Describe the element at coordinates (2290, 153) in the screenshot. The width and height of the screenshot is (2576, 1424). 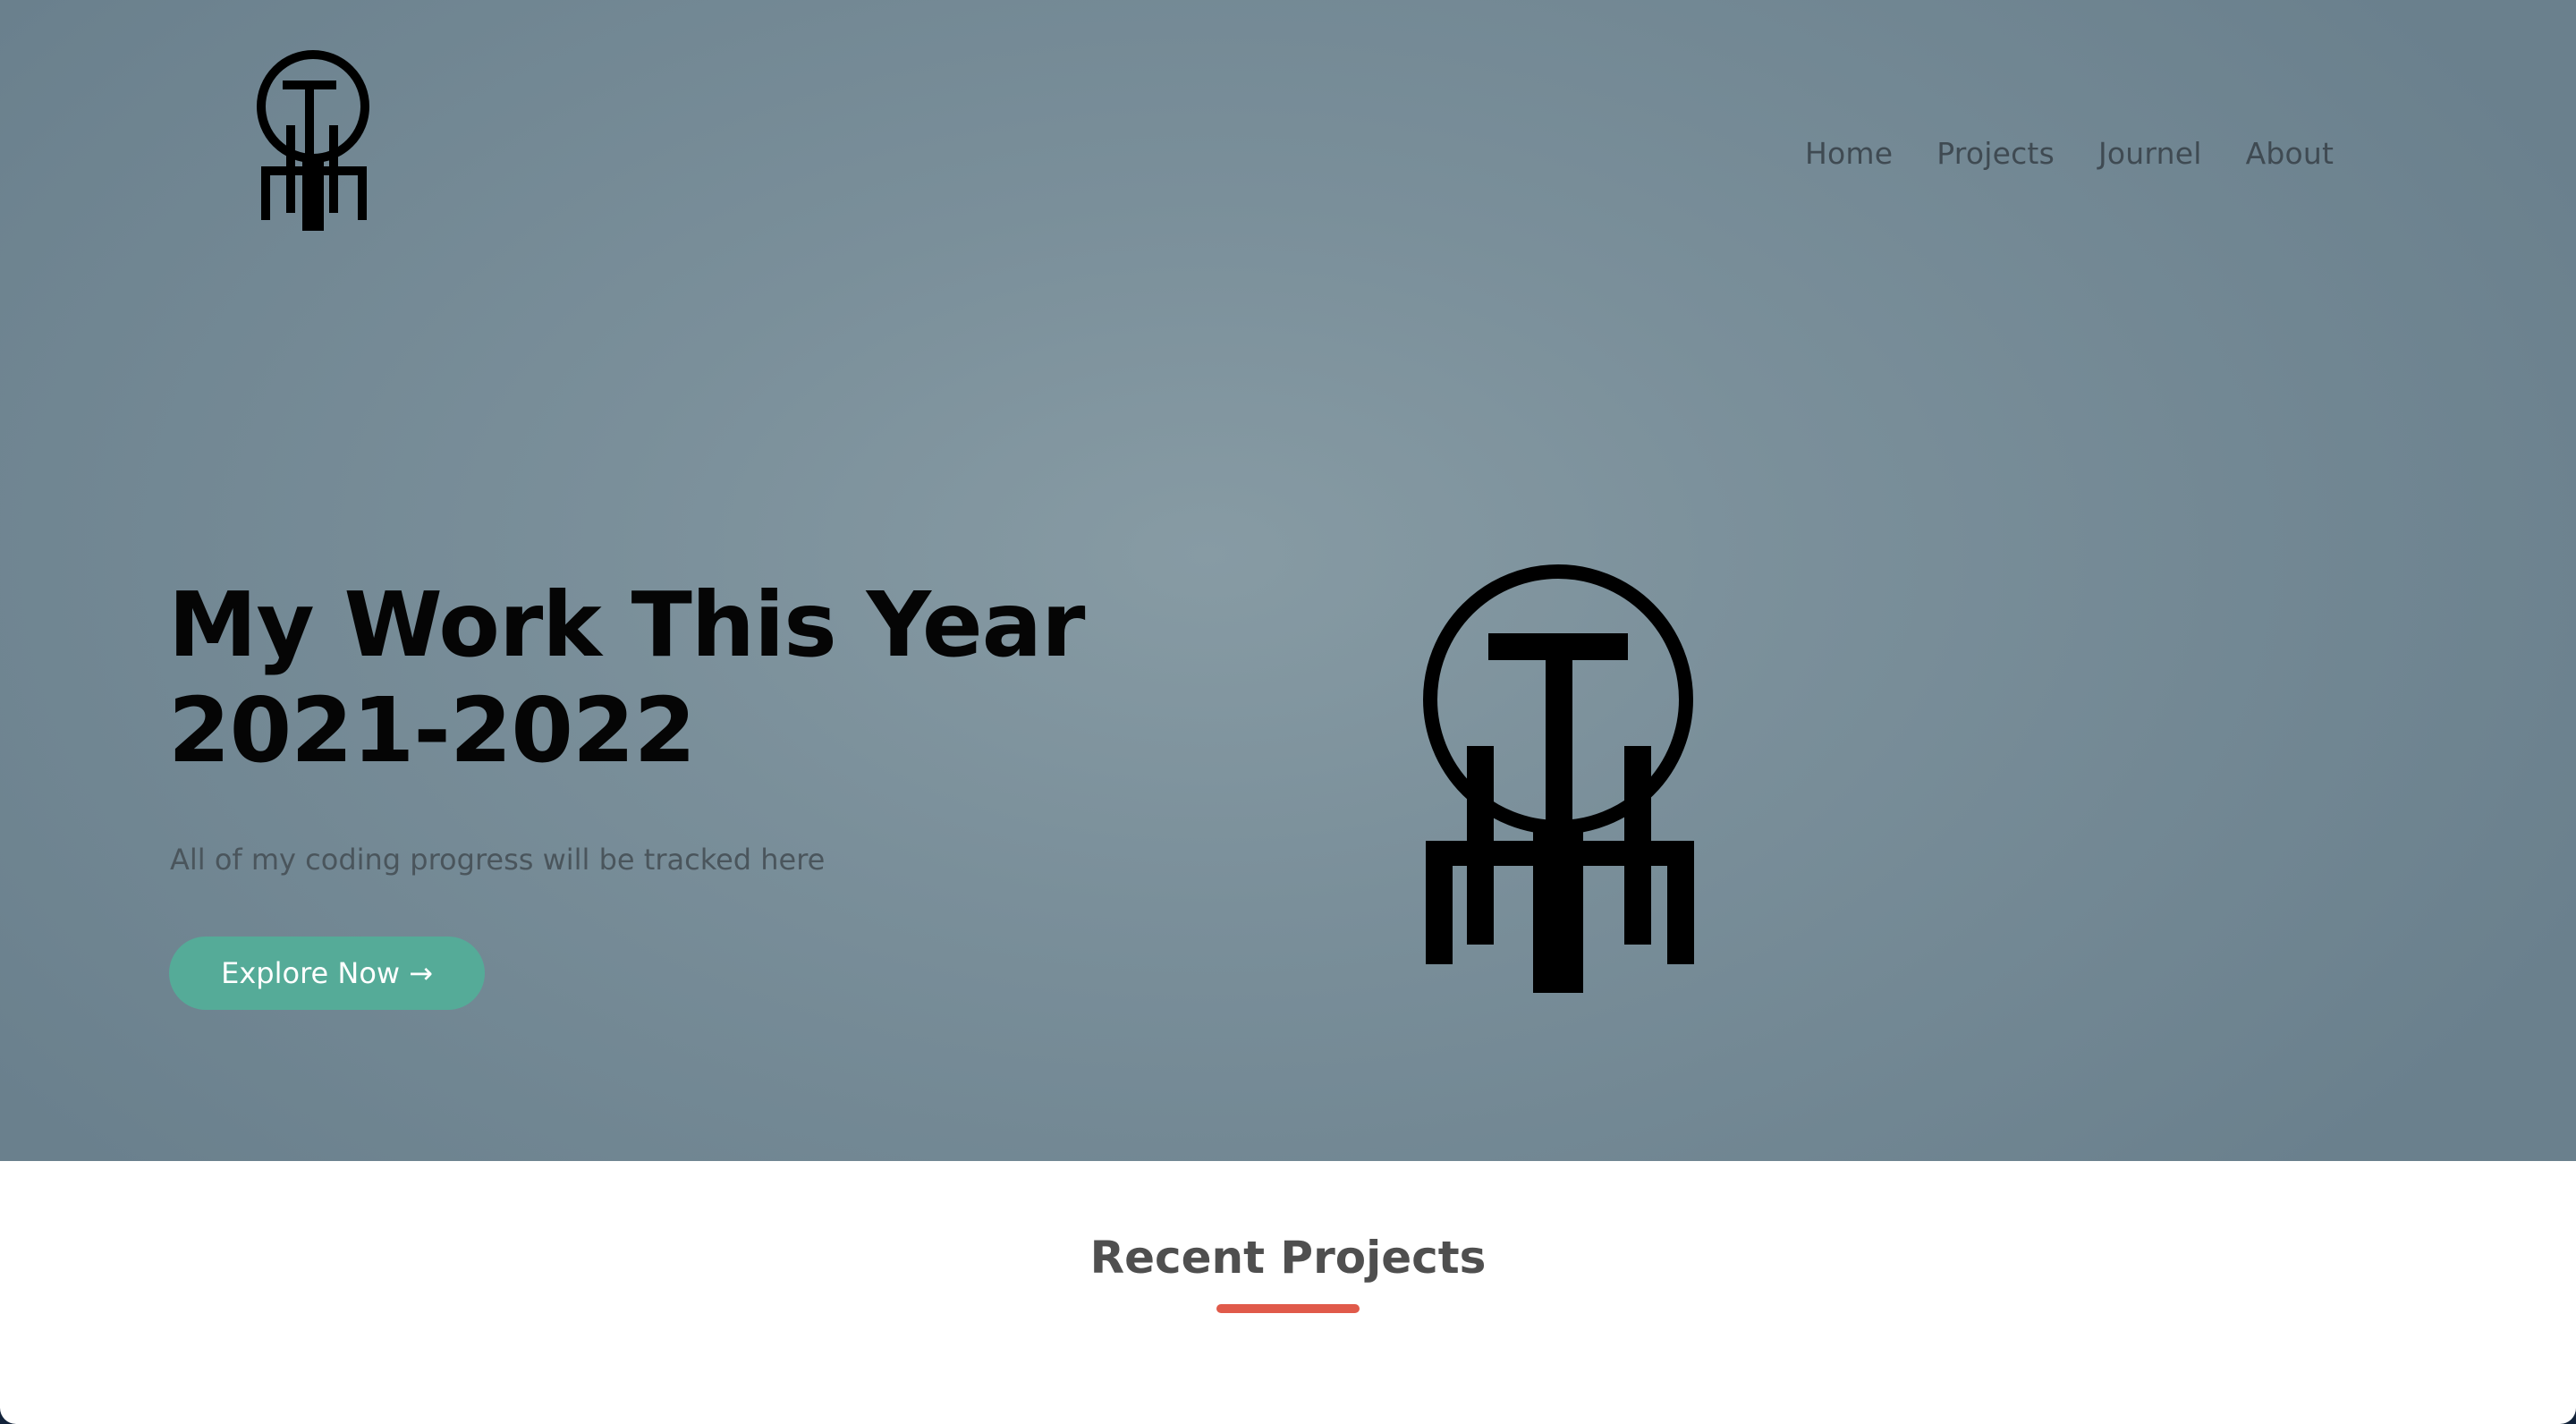
I see `nav-about-link: About` at that location.